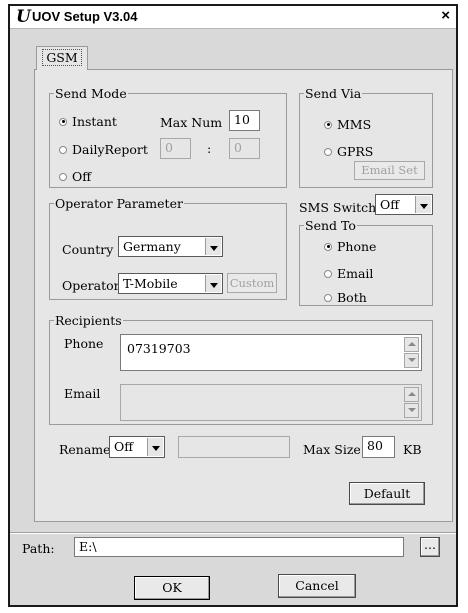 The width and height of the screenshot is (468, 613). Describe the element at coordinates (352, 297) in the screenshot. I see `send-to-both-label: Both` at that location.